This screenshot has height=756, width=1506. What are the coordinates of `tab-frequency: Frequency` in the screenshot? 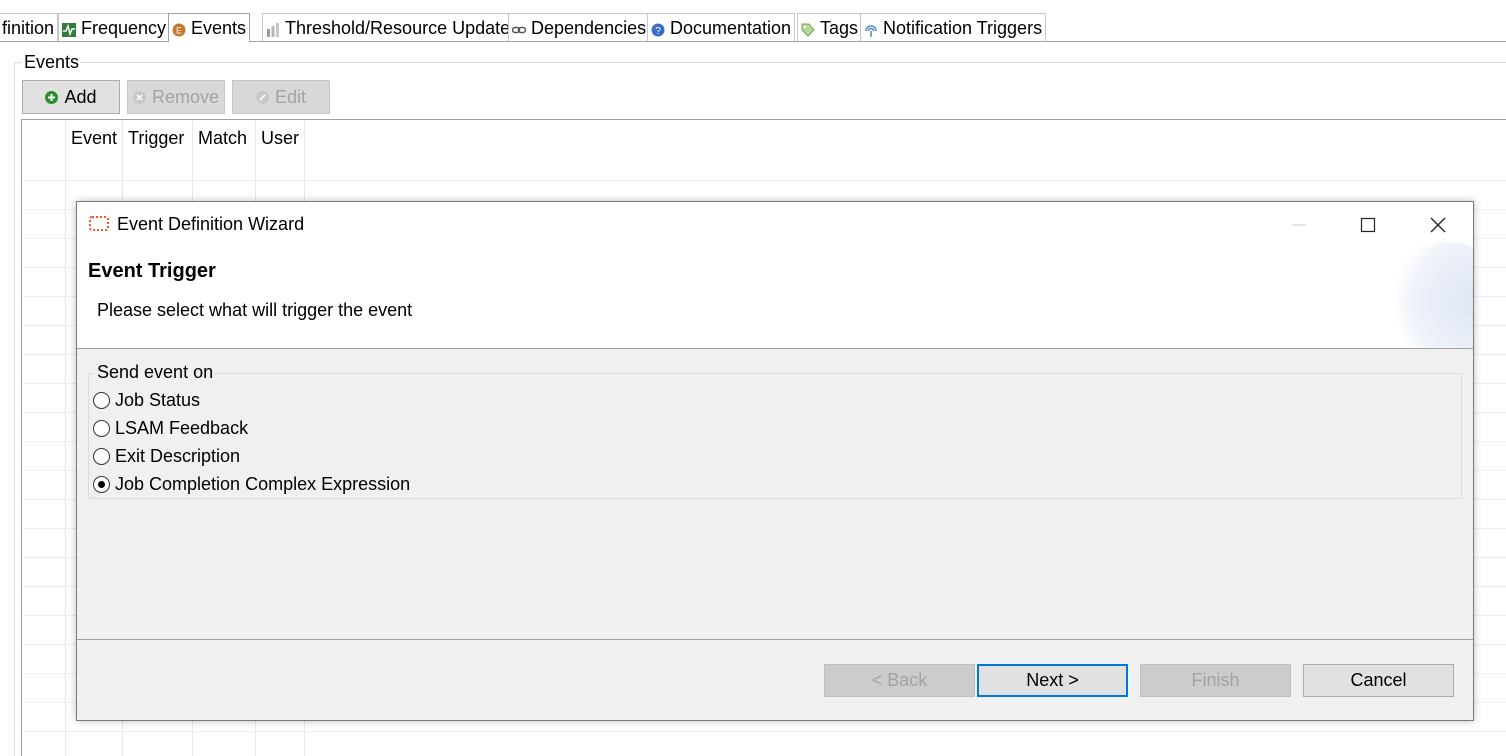 It's located at (114, 27).